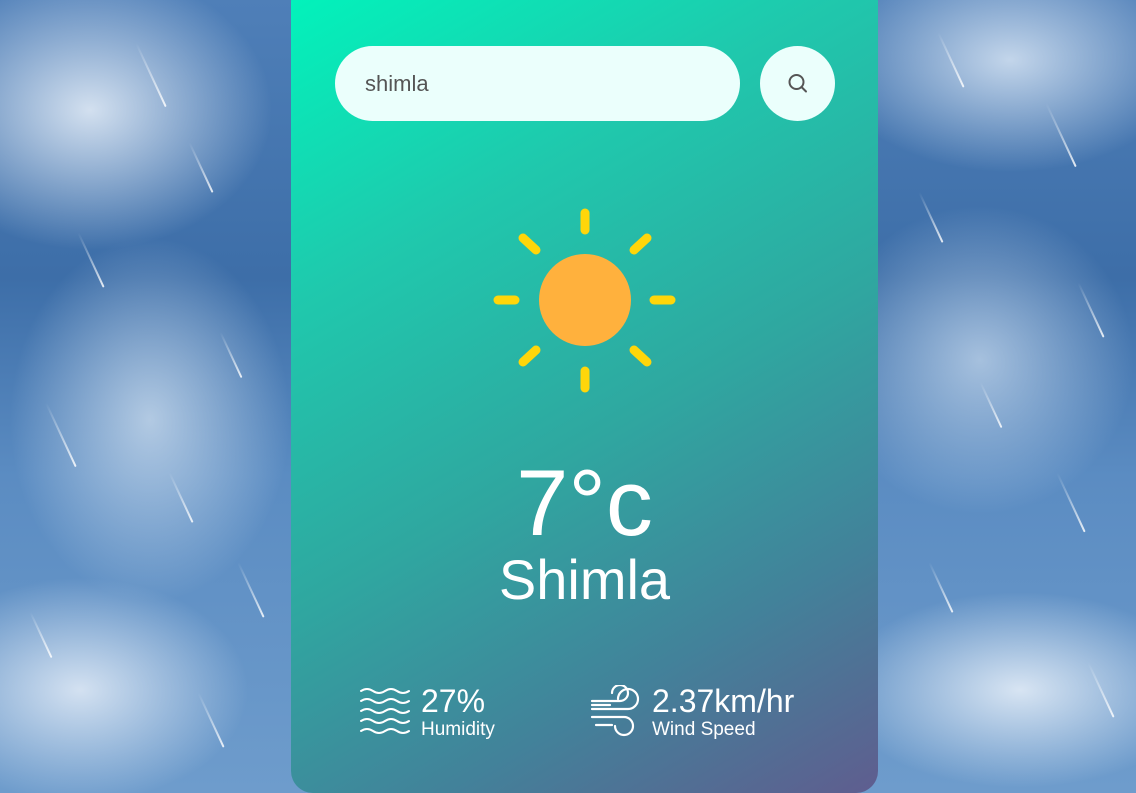 This screenshot has width=1136, height=793. I want to click on city-search-input, so click(540, 83).